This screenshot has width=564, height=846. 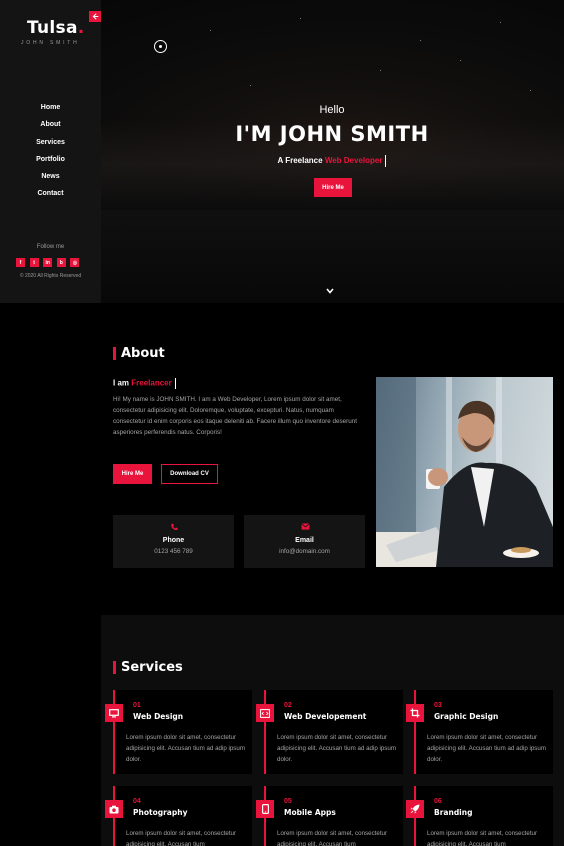 I want to click on code-icon, so click(x=265, y=713).